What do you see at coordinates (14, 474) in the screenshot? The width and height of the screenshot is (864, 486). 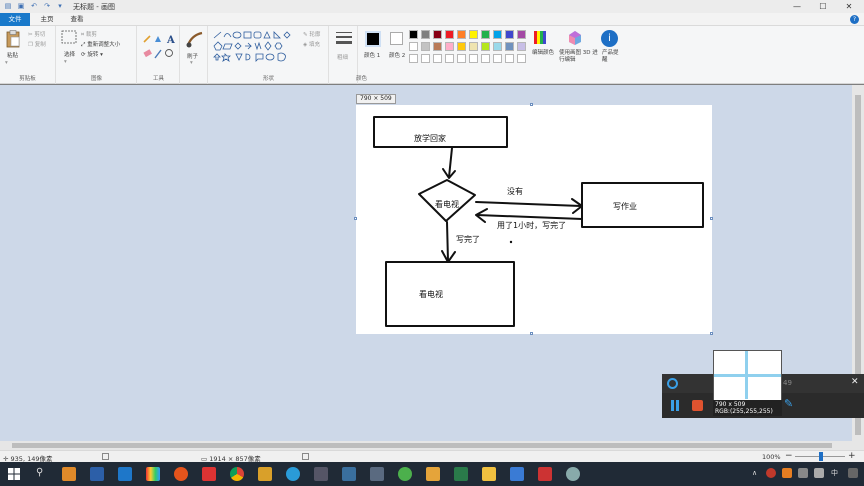 I see `start-button` at bounding box center [14, 474].